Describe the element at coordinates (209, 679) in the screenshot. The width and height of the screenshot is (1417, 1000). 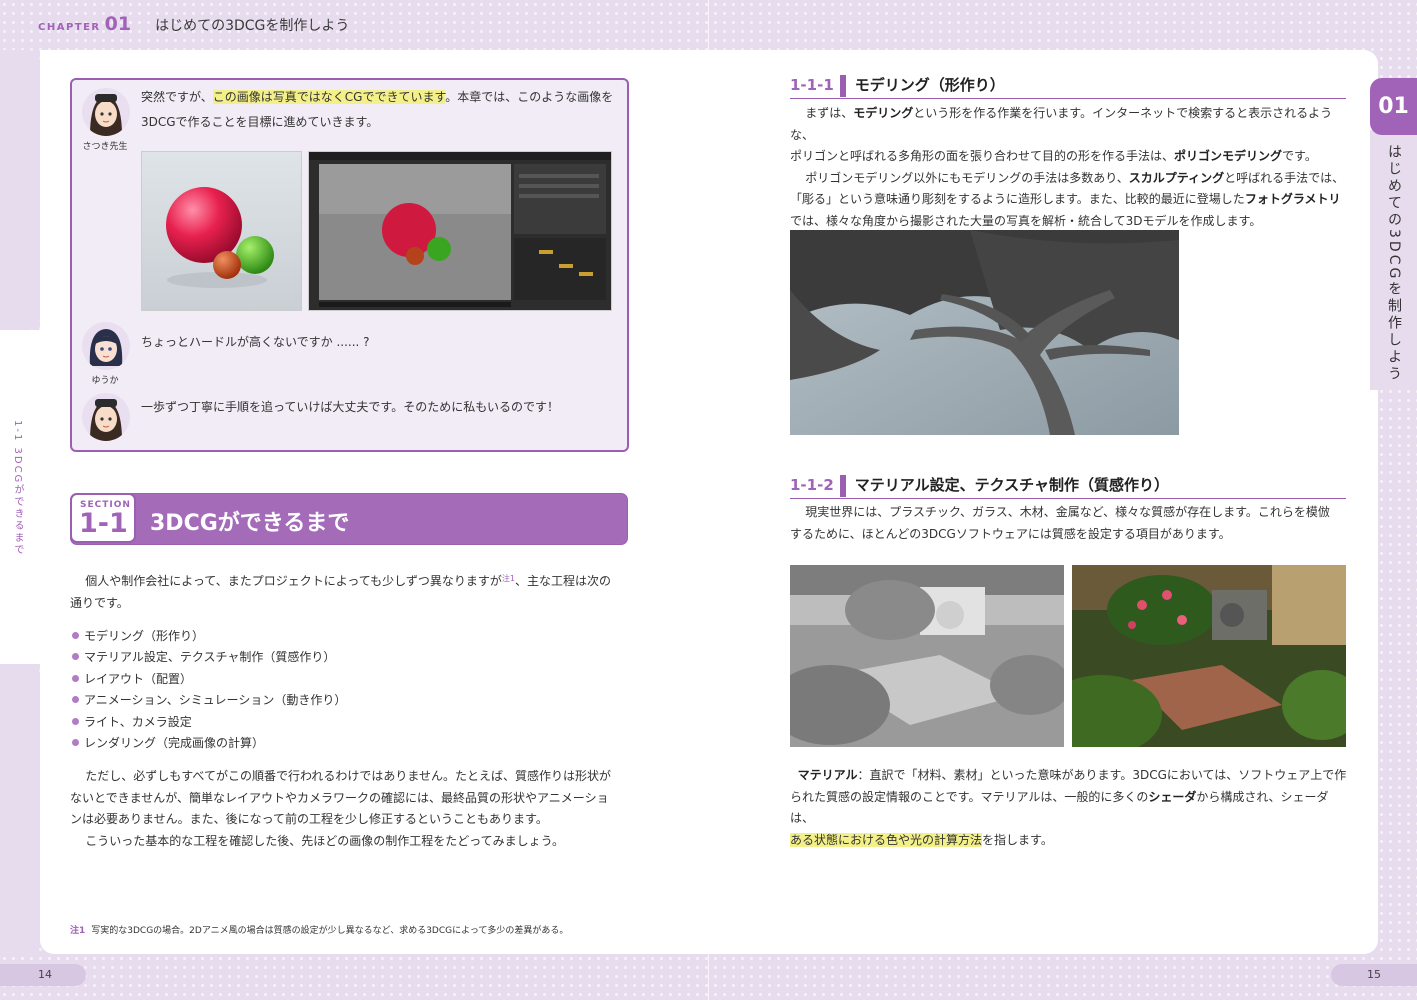
I see `list-item: レイアウト（配置）` at that location.